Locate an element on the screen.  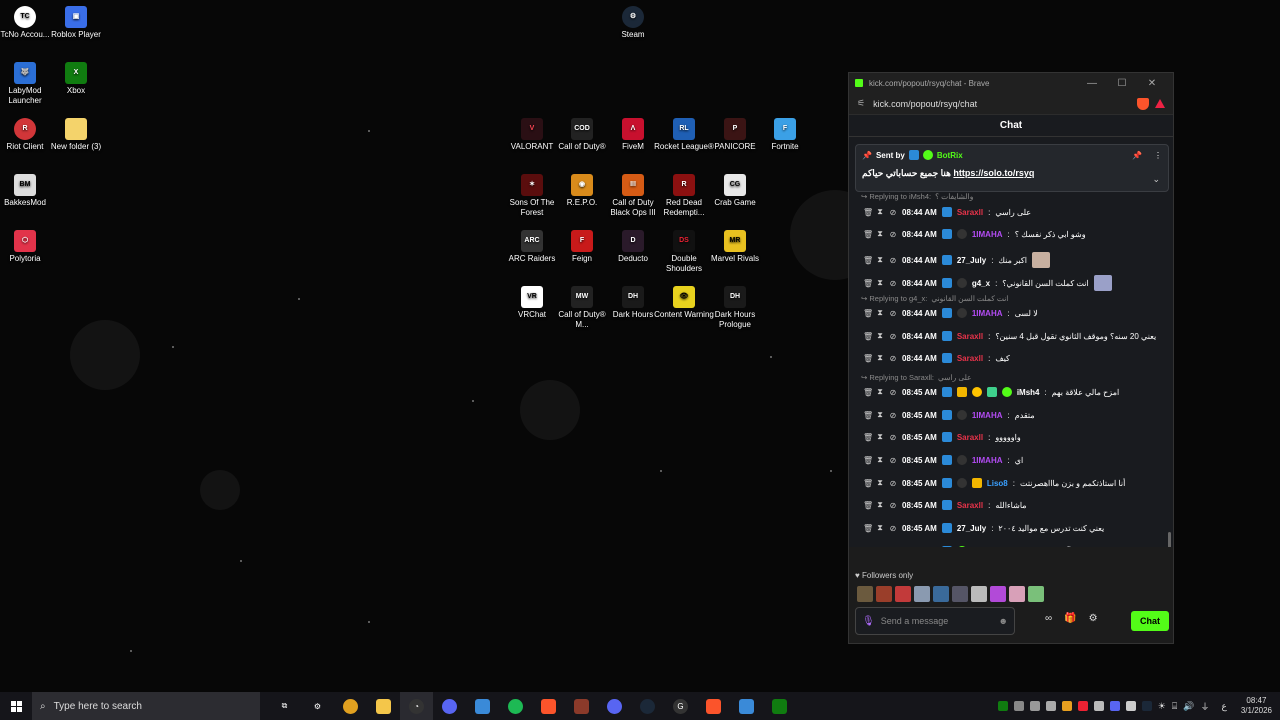
chat-message: 🗑 ⧗ ⊘ 08:44 AM 1IMAHA: وشو ابي ذكر نفسك ؟ is located at coordinates (974, 234).